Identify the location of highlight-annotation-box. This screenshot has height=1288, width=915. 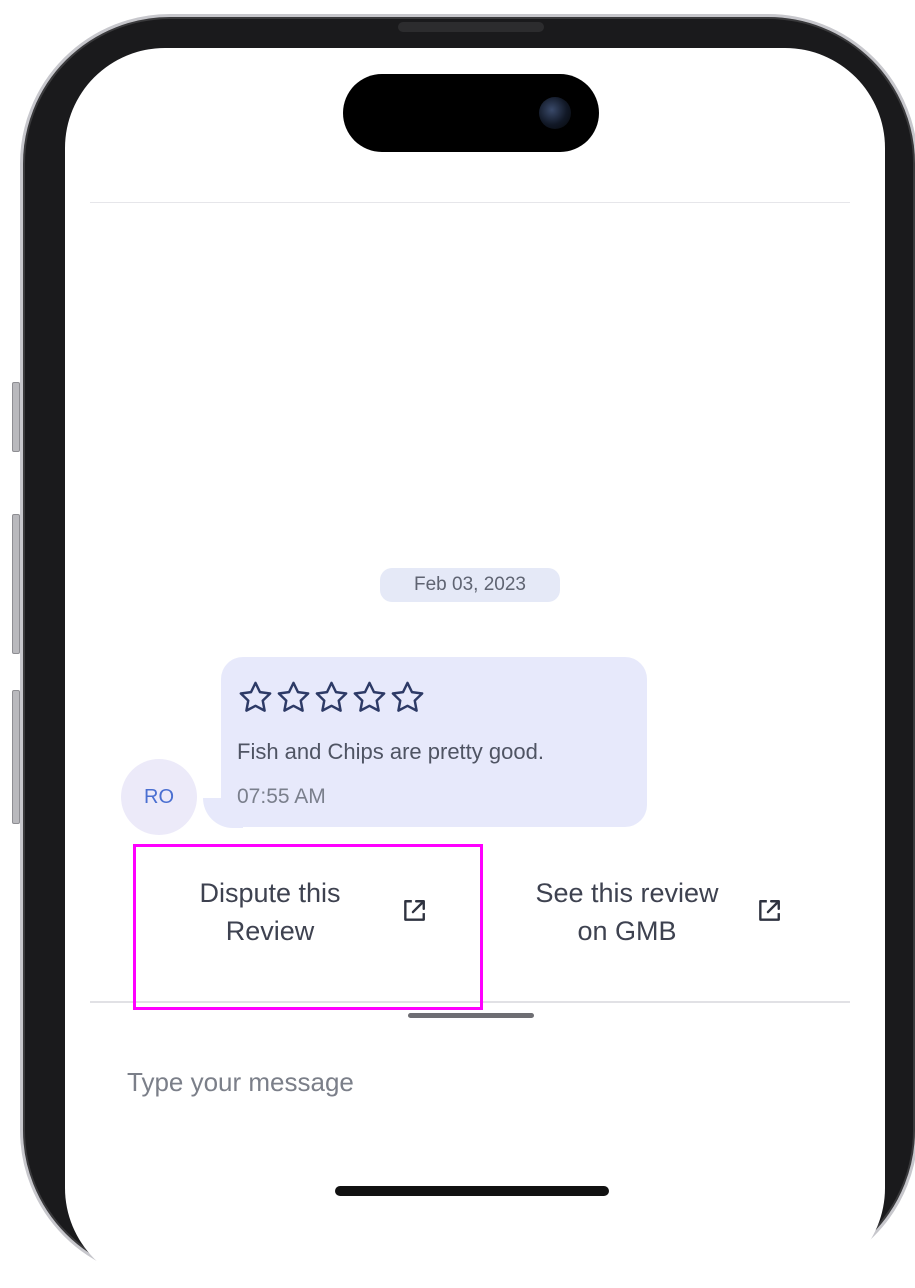
(308, 927).